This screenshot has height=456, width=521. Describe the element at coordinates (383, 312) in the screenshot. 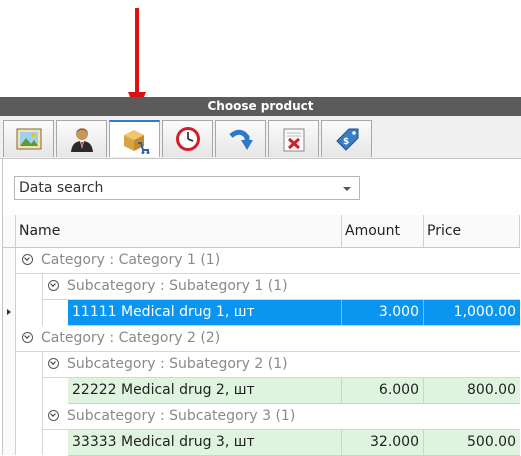

I see `cell-amount: 3.000` at that location.